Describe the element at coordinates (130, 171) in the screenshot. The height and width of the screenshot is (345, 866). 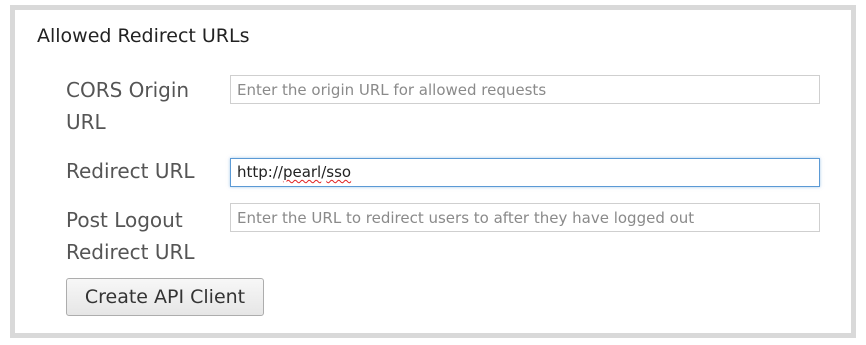
I see `redirect-url-label: Redirect URL` at that location.